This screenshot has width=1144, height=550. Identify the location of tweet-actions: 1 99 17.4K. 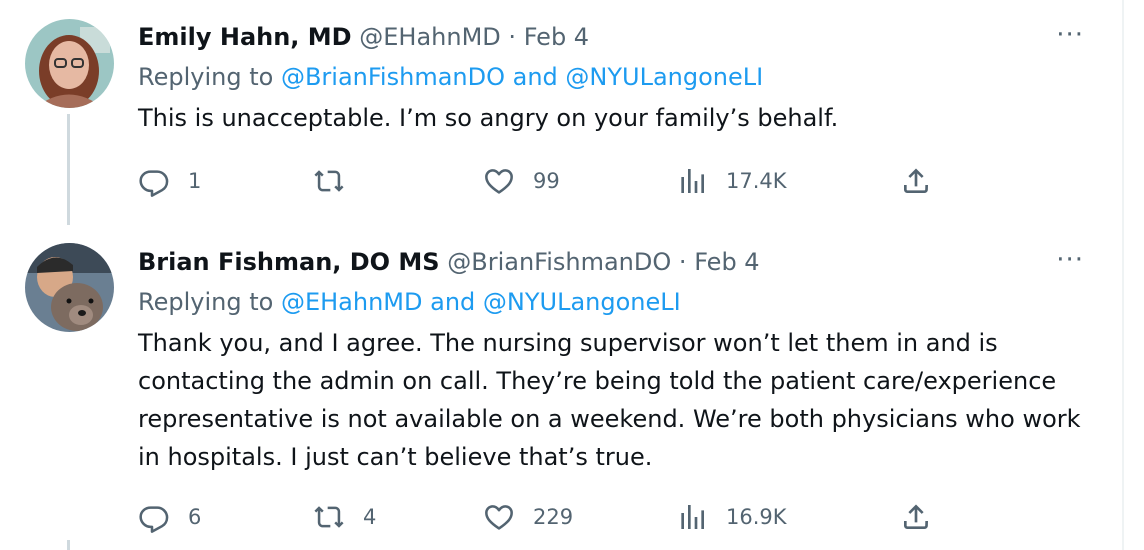
(548, 181).